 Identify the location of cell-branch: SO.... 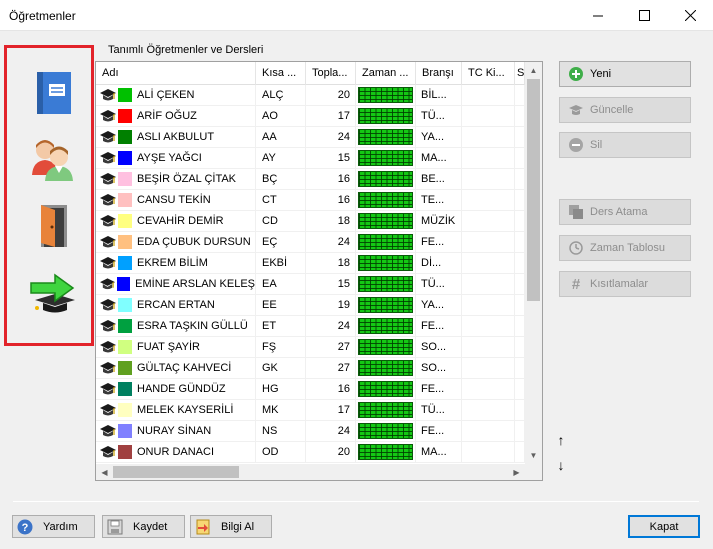
(439, 347).